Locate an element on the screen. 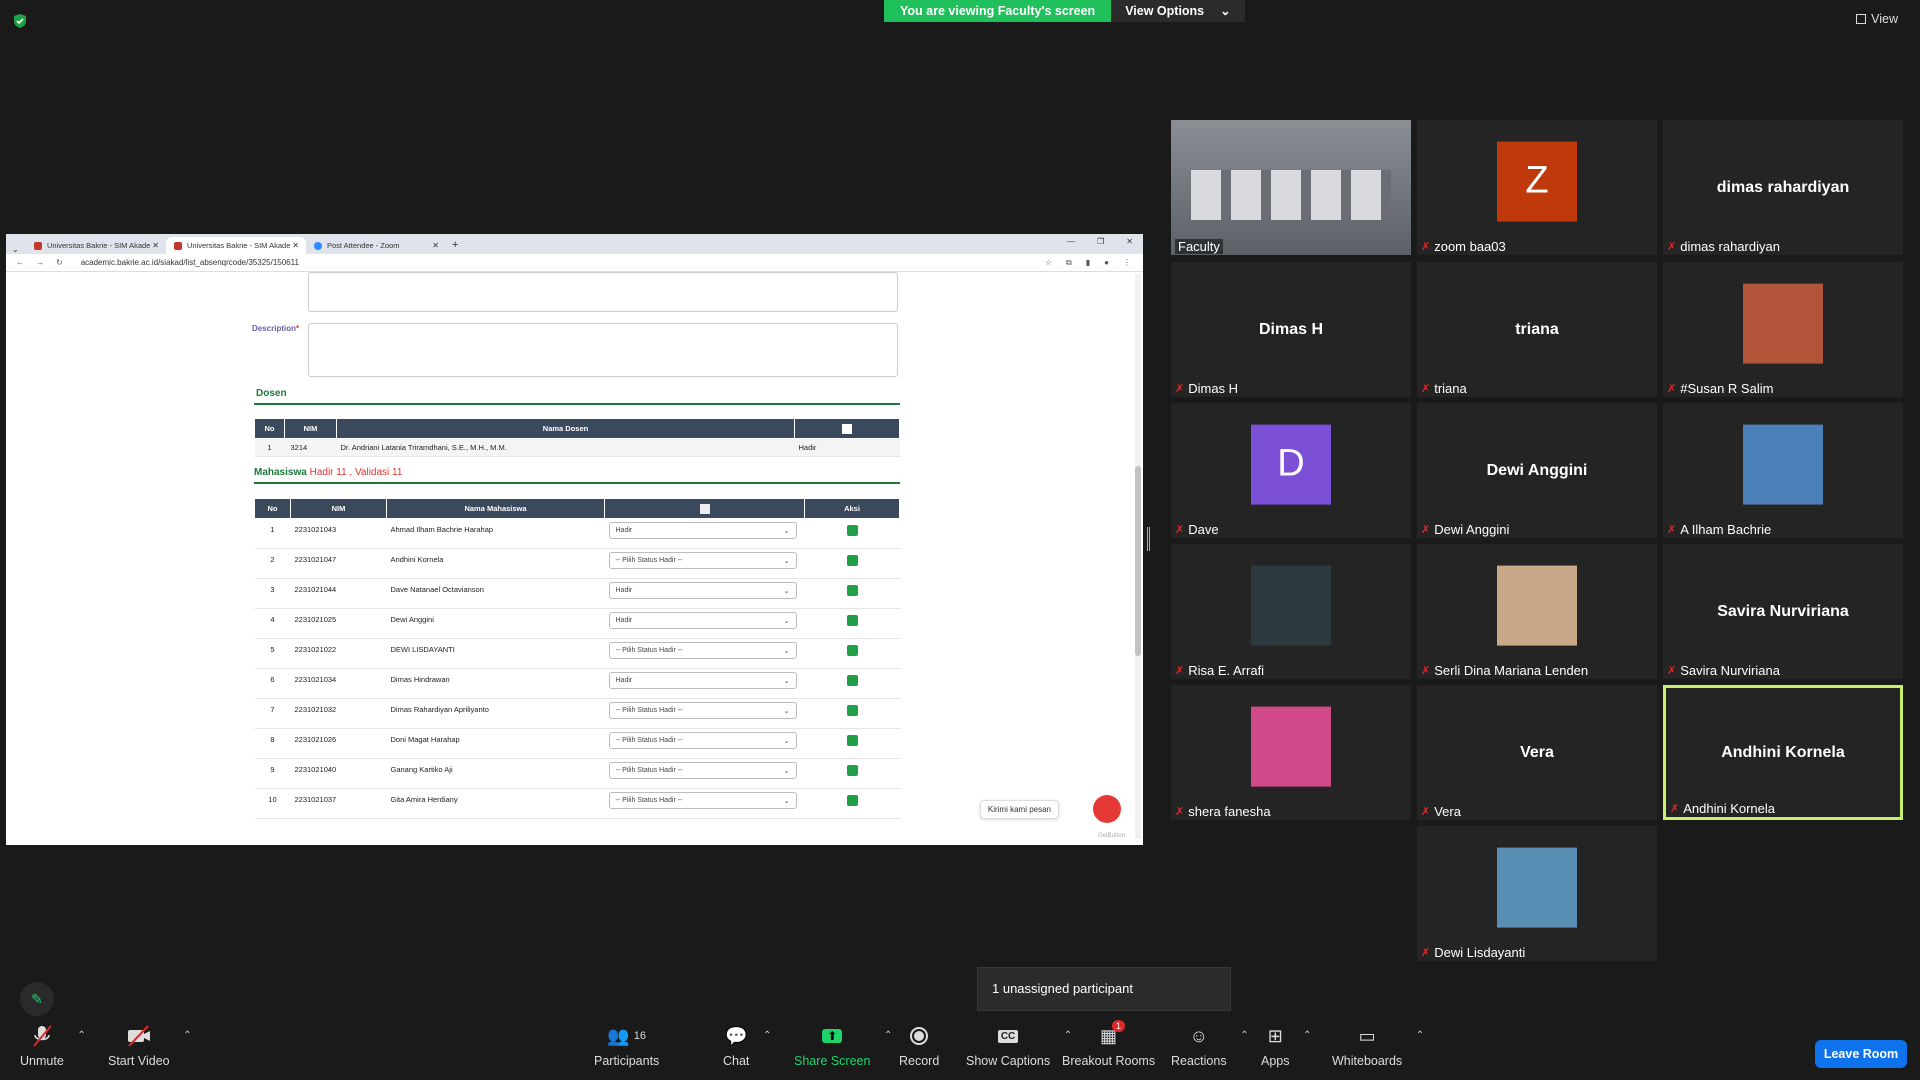  sidepanel-icon: ▮ is located at coordinates (1088, 263).